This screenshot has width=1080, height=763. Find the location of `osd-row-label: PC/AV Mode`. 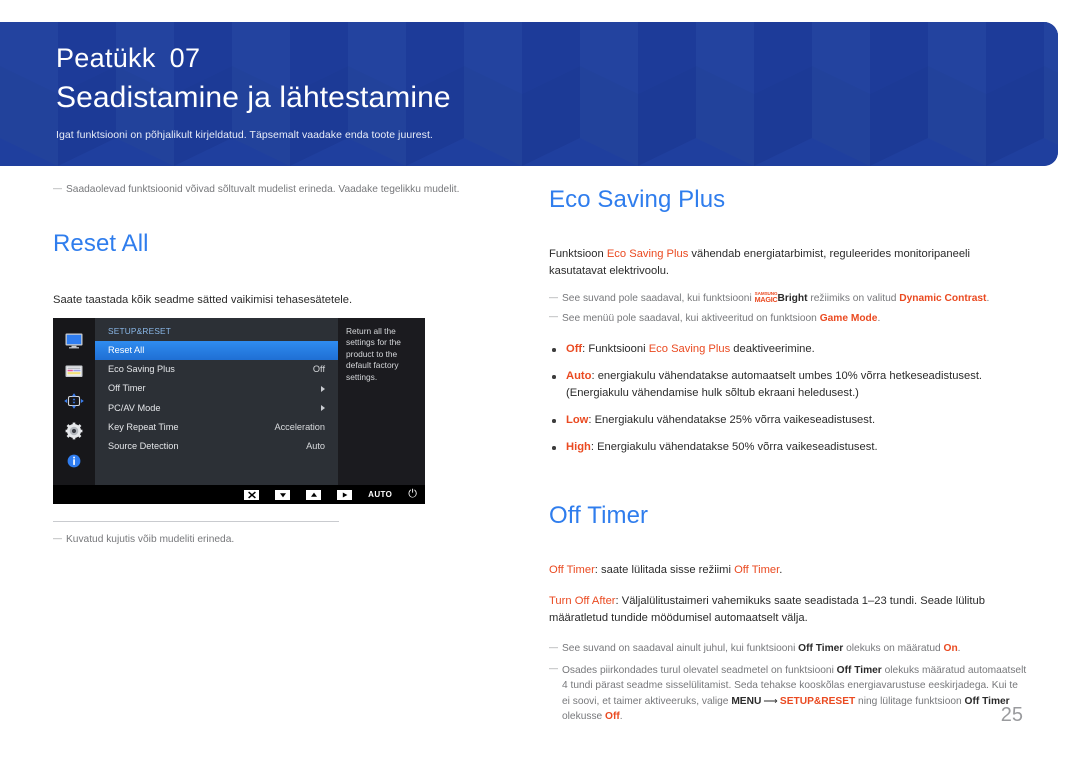

osd-row-label: PC/AV Mode is located at coordinates (134, 407).